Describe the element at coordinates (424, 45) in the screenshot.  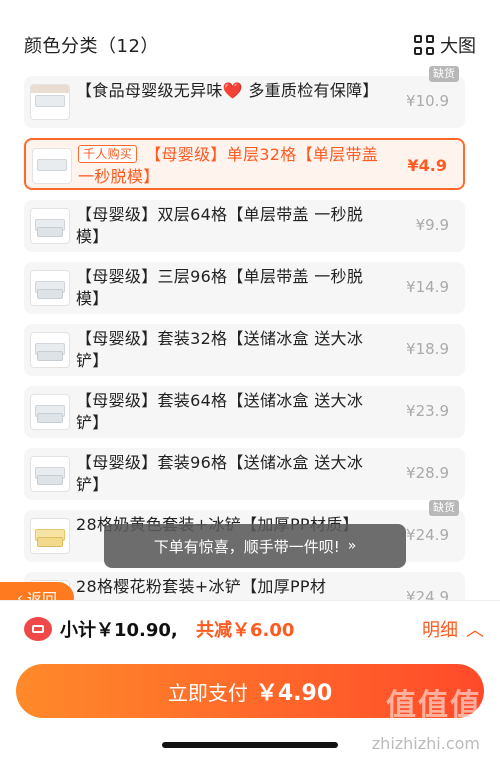
I see `grid-icon` at that location.